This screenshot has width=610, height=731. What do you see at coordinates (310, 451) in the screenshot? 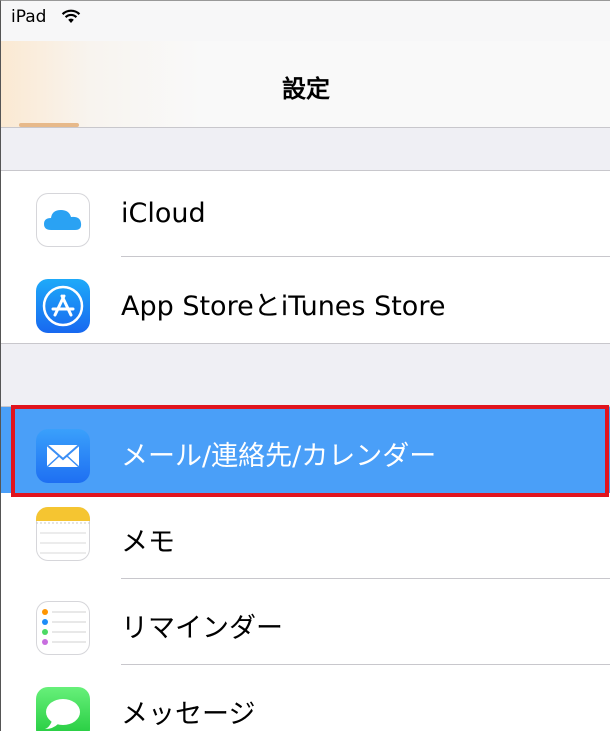
I see `highlight-frame` at bounding box center [310, 451].